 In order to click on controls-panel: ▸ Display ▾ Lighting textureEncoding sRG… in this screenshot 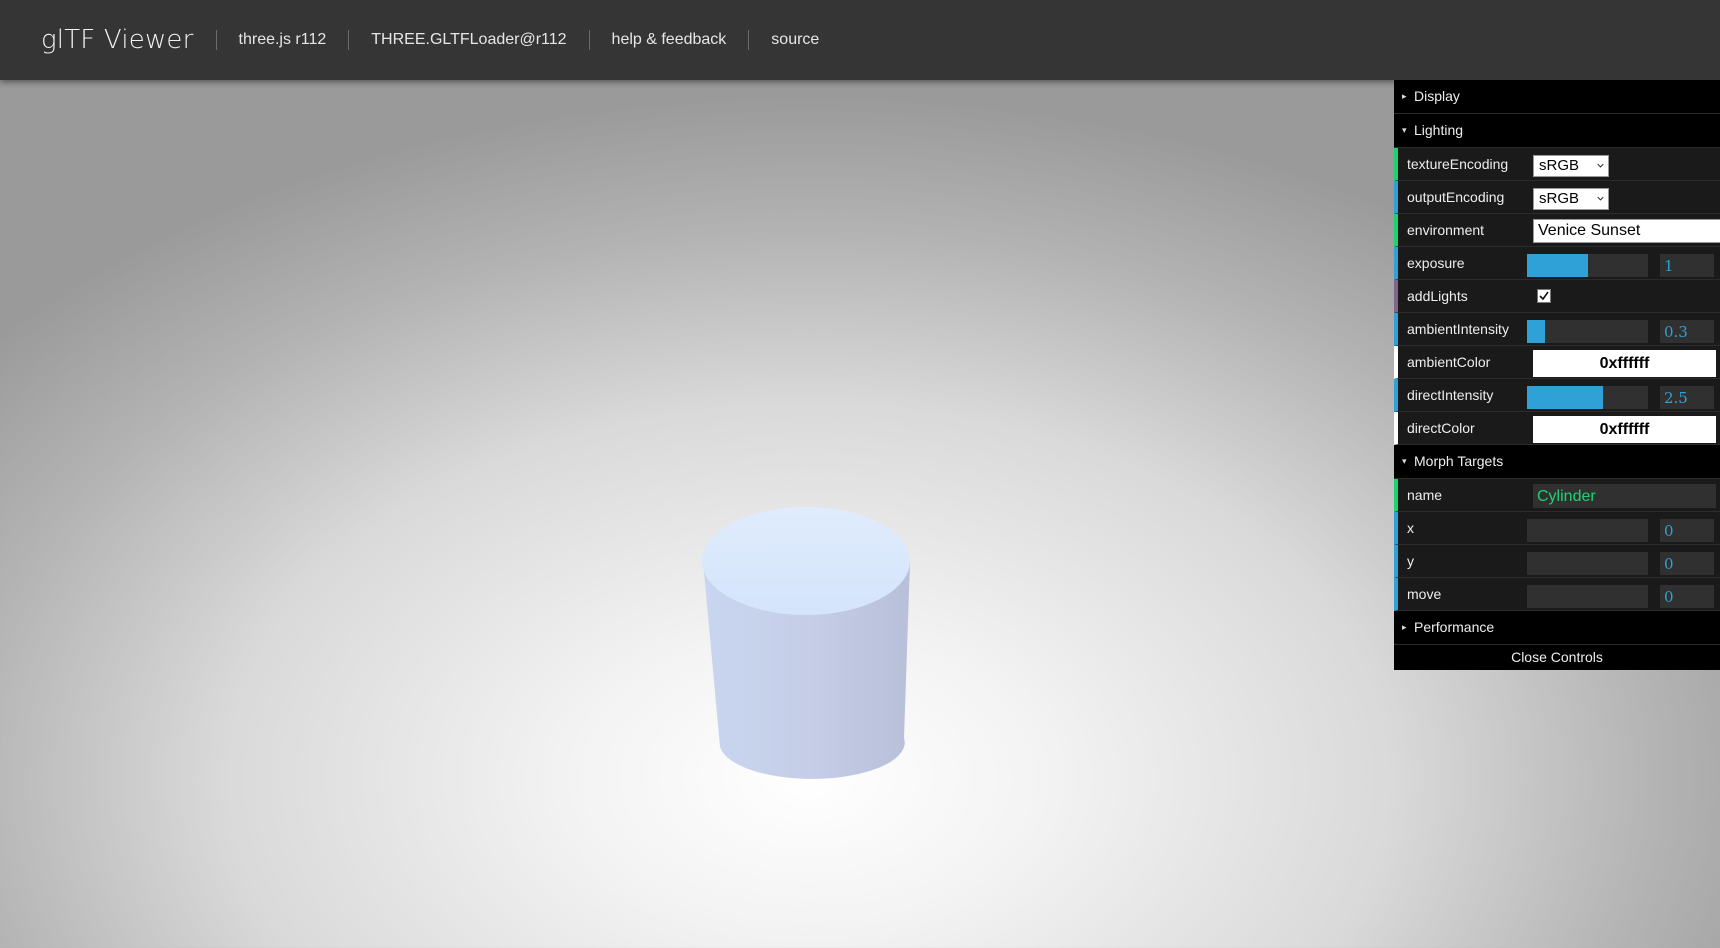, I will do `click(1557, 375)`.